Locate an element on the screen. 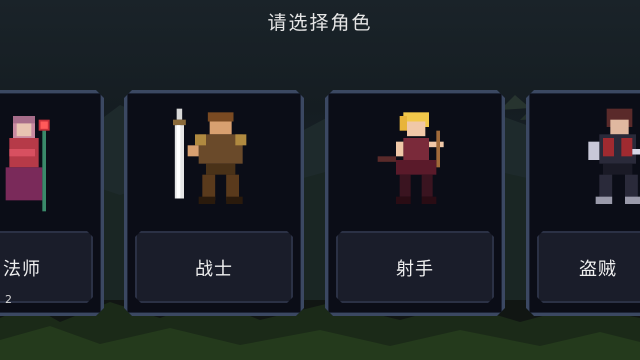 This screenshot has height=360, width=640. name-plate-rogue: 盗贼 is located at coordinates (588, 267).